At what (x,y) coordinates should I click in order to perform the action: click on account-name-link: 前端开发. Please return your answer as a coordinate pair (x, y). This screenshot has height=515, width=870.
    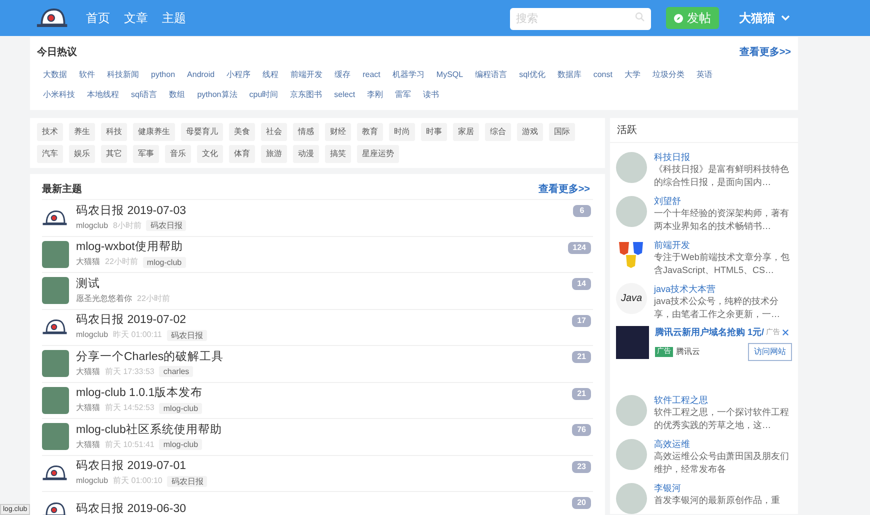
    Looking at the image, I should click on (723, 245).